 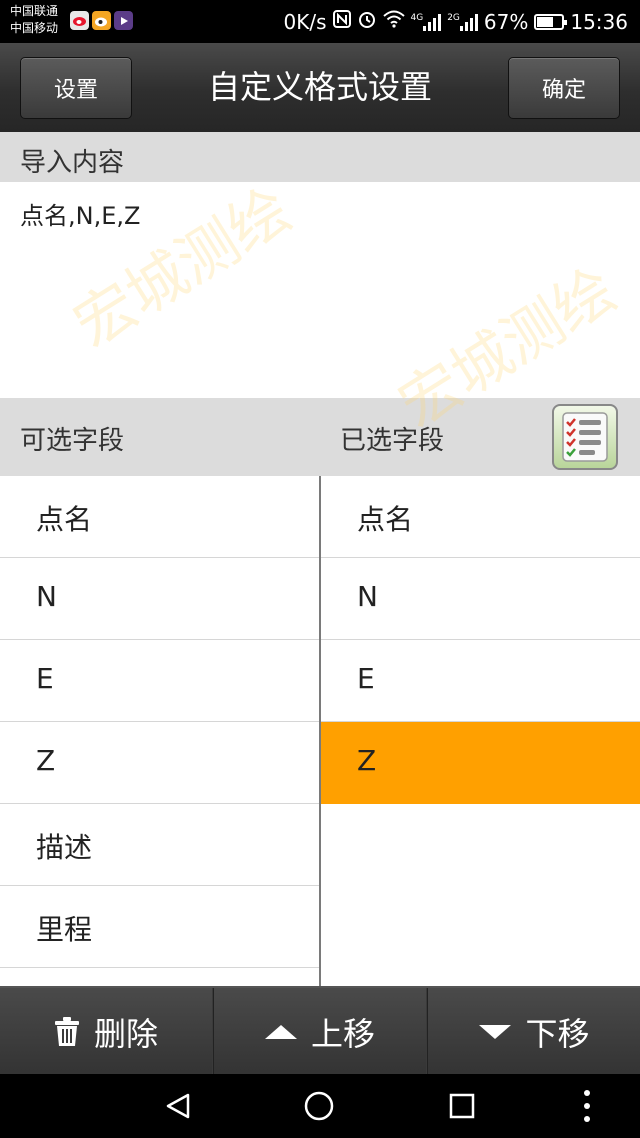 I want to click on move-up-button: 上移, so click(x=319, y=1032).